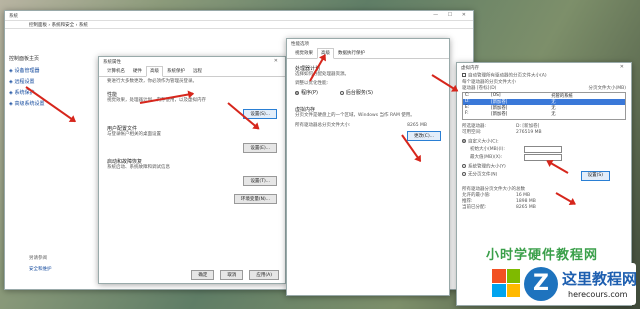  Describe the element at coordinates (356, 92) in the screenshot. I see `background-radio: 后台服务(S)` at that location.